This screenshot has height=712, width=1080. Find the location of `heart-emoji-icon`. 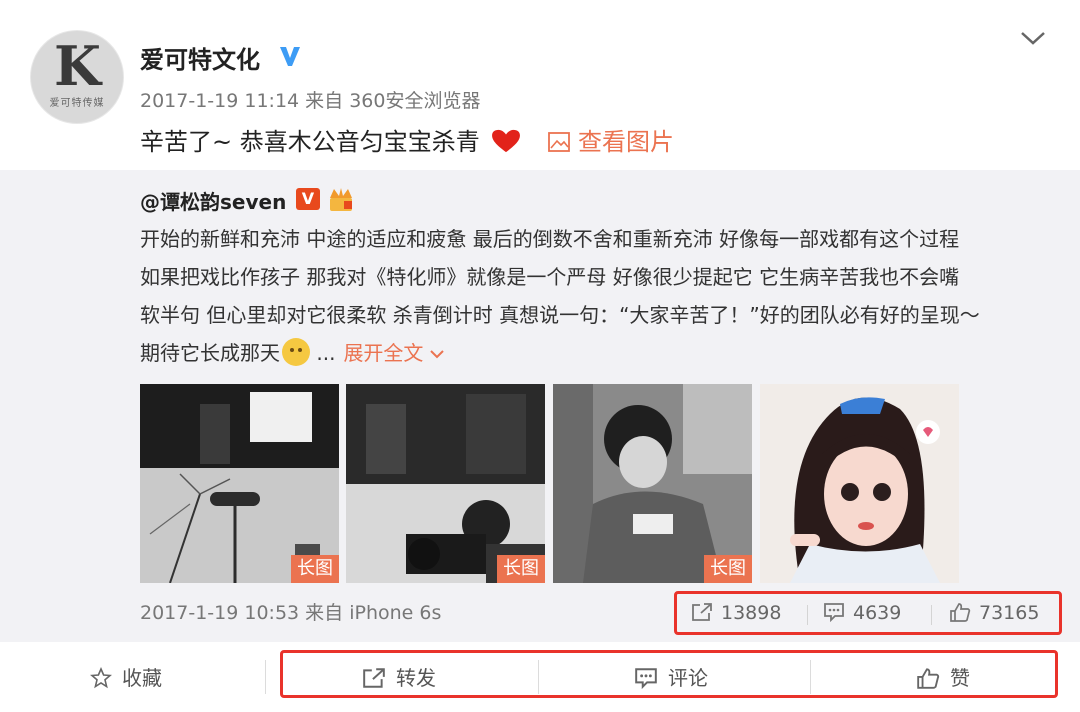

heart-emoji-icon is located at coordinates (506, 141).